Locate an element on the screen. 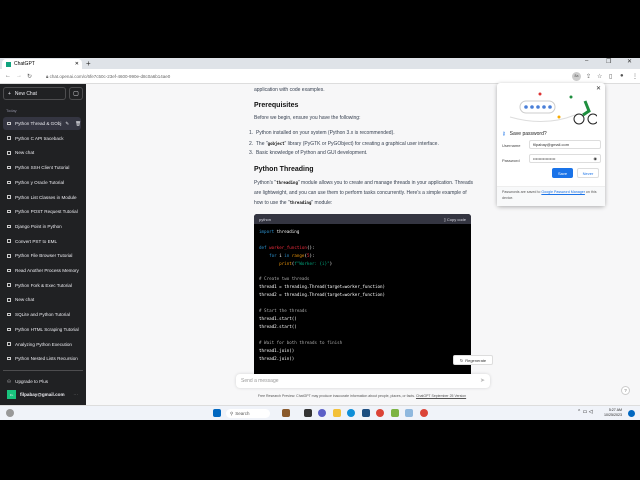 The width and height of the screenshot is (640, 480). sidebar-chat-item: Python POST Request Tutorial is located at coordinates (42, 211).